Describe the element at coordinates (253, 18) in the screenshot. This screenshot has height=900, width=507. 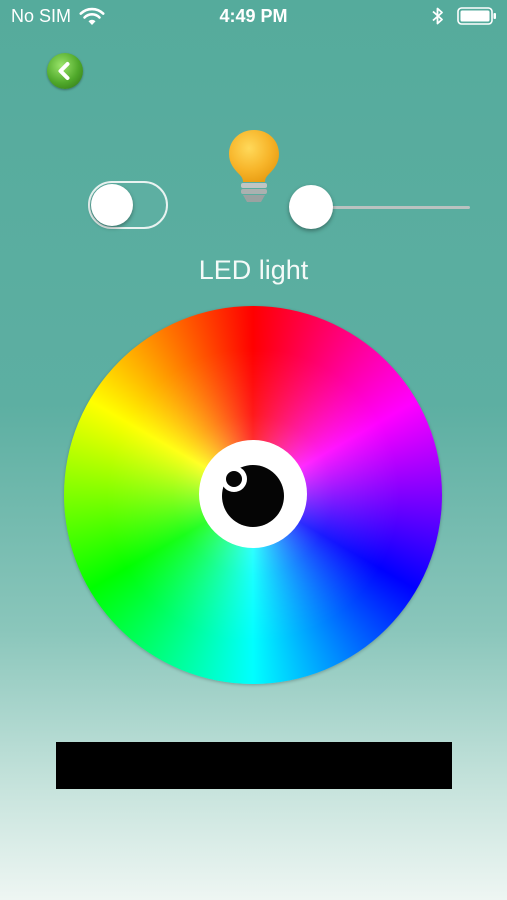
I see `status-bar: No SIM 4:49 PM` at that location.